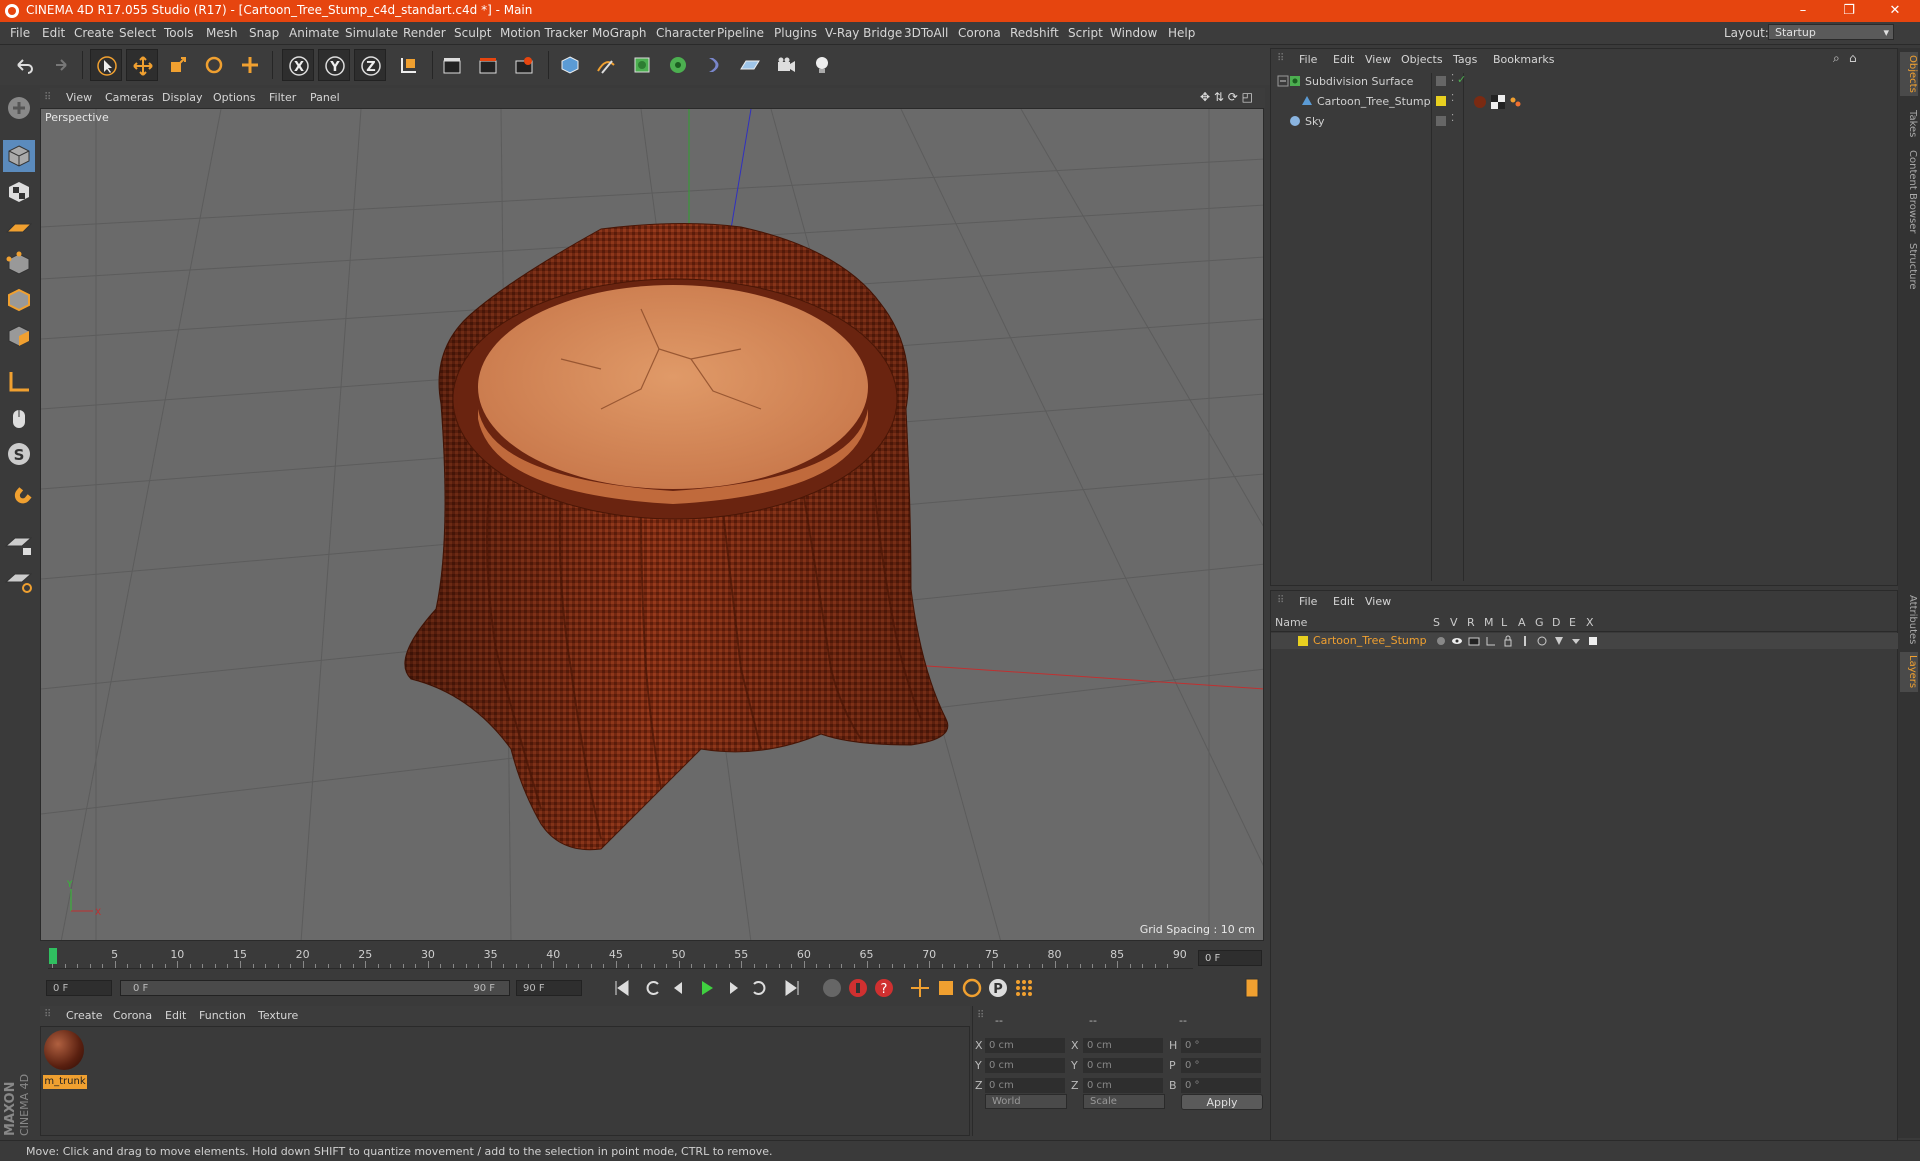  What do you see at coordinates (998, 988) in the screenshot?
I see `key-parameter-icon: P` at bounding box center [998, 988].